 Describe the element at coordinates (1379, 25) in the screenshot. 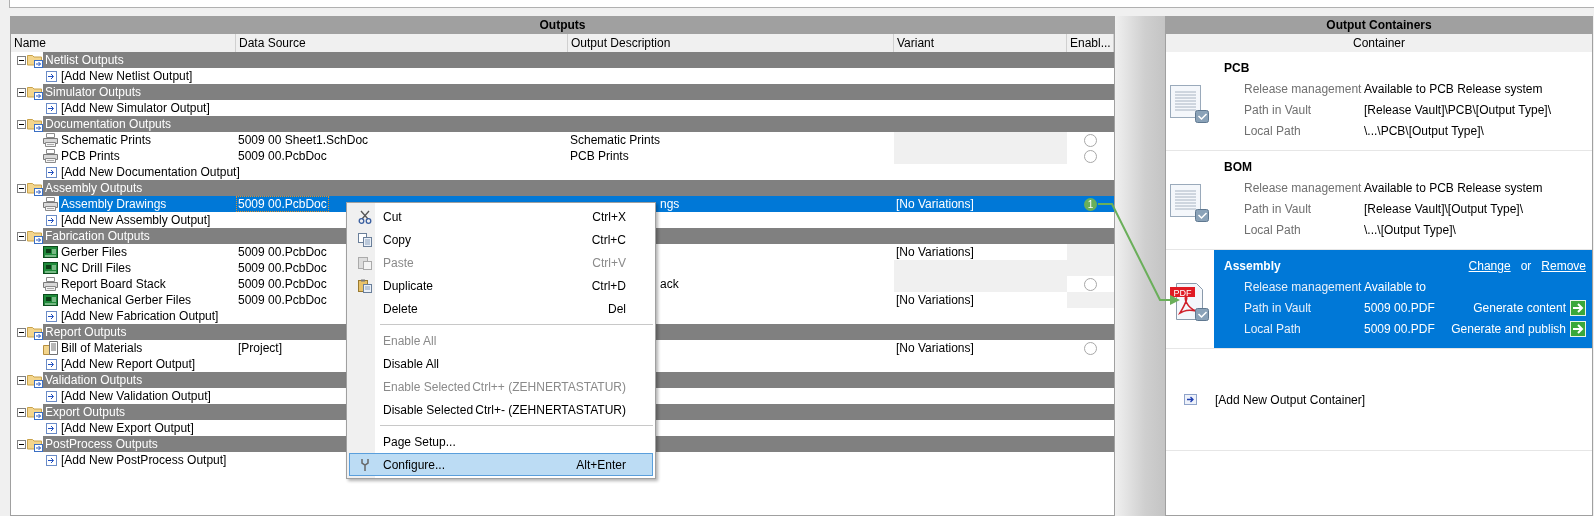

I see `panel-title: Output Containers` at that location.